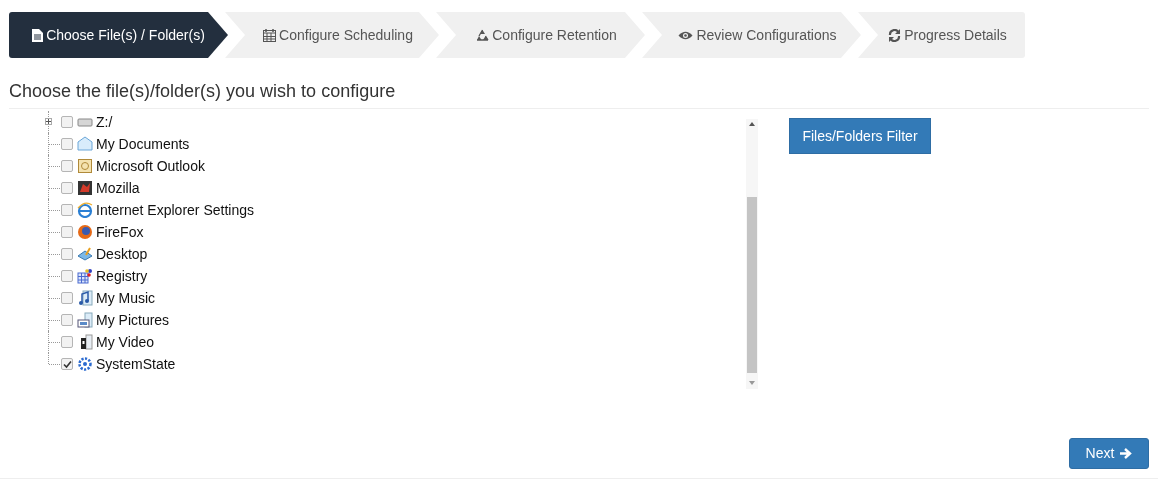 This screenshot has width=1158, height=480. What do you see at coordinates (38, 35) in the screenshot?
I see `document-icon` at bounding box center [38, 35].